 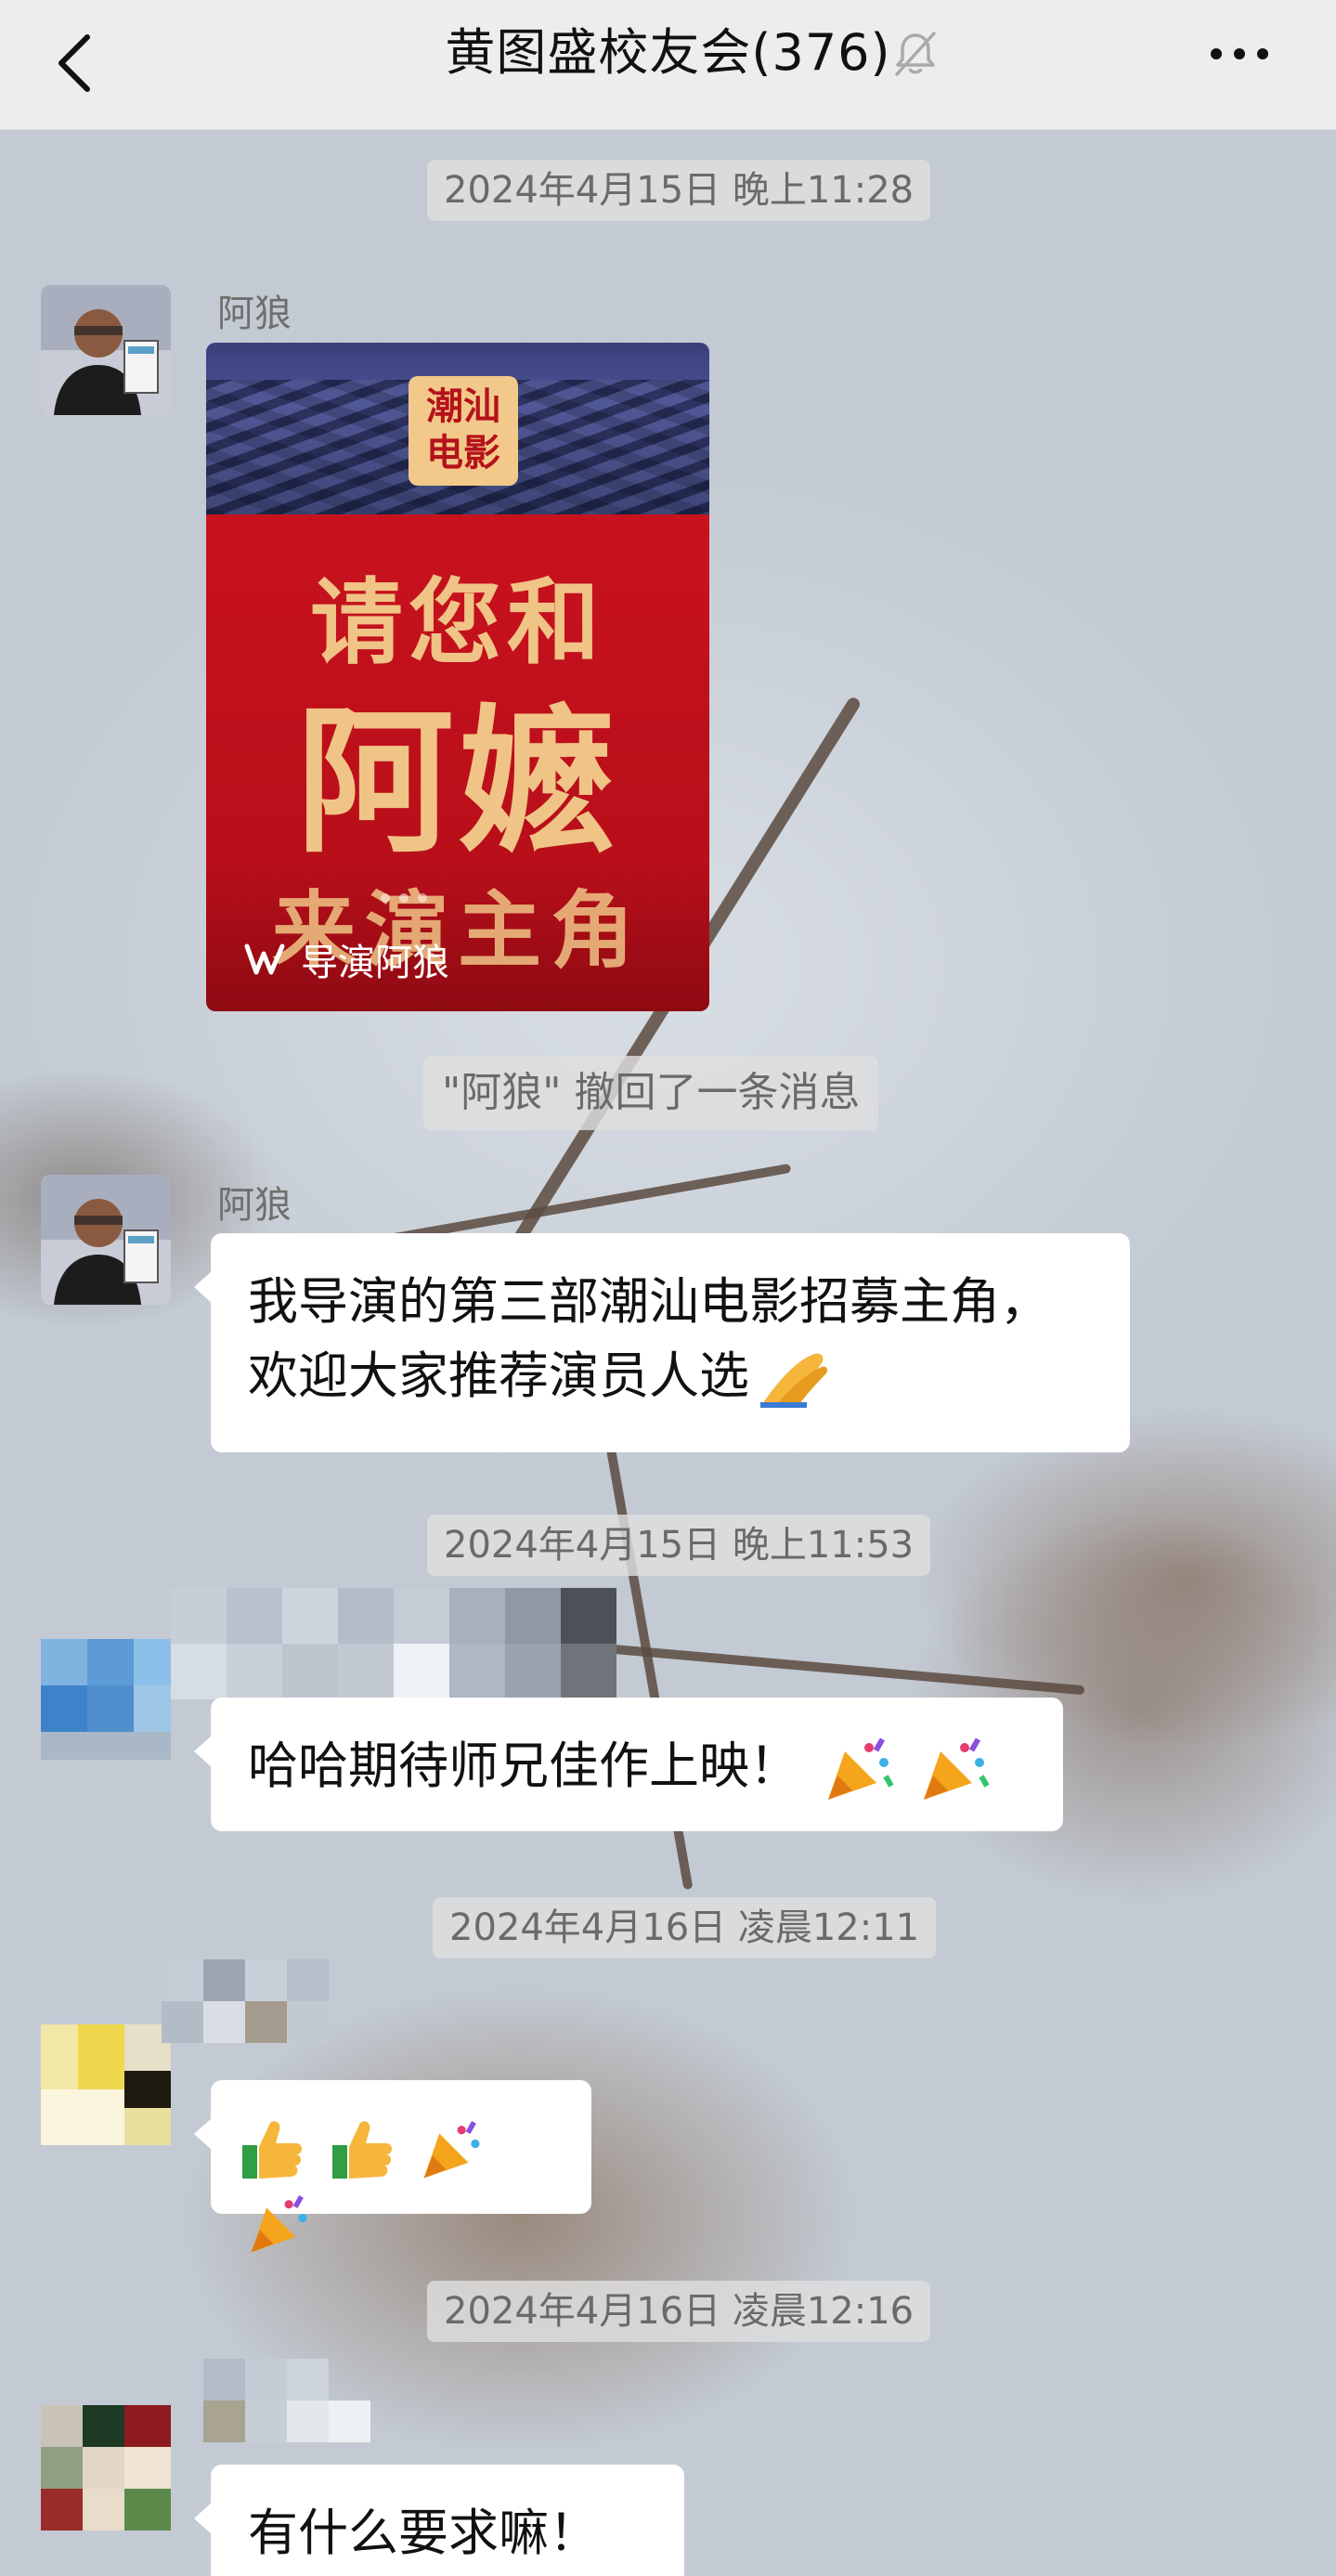 What do you see at coordinates (679, 2311) in the screenshot?
I see `timestamp: 2024年4月16日 凌晨12:16` at bounding box center [679, 2311].